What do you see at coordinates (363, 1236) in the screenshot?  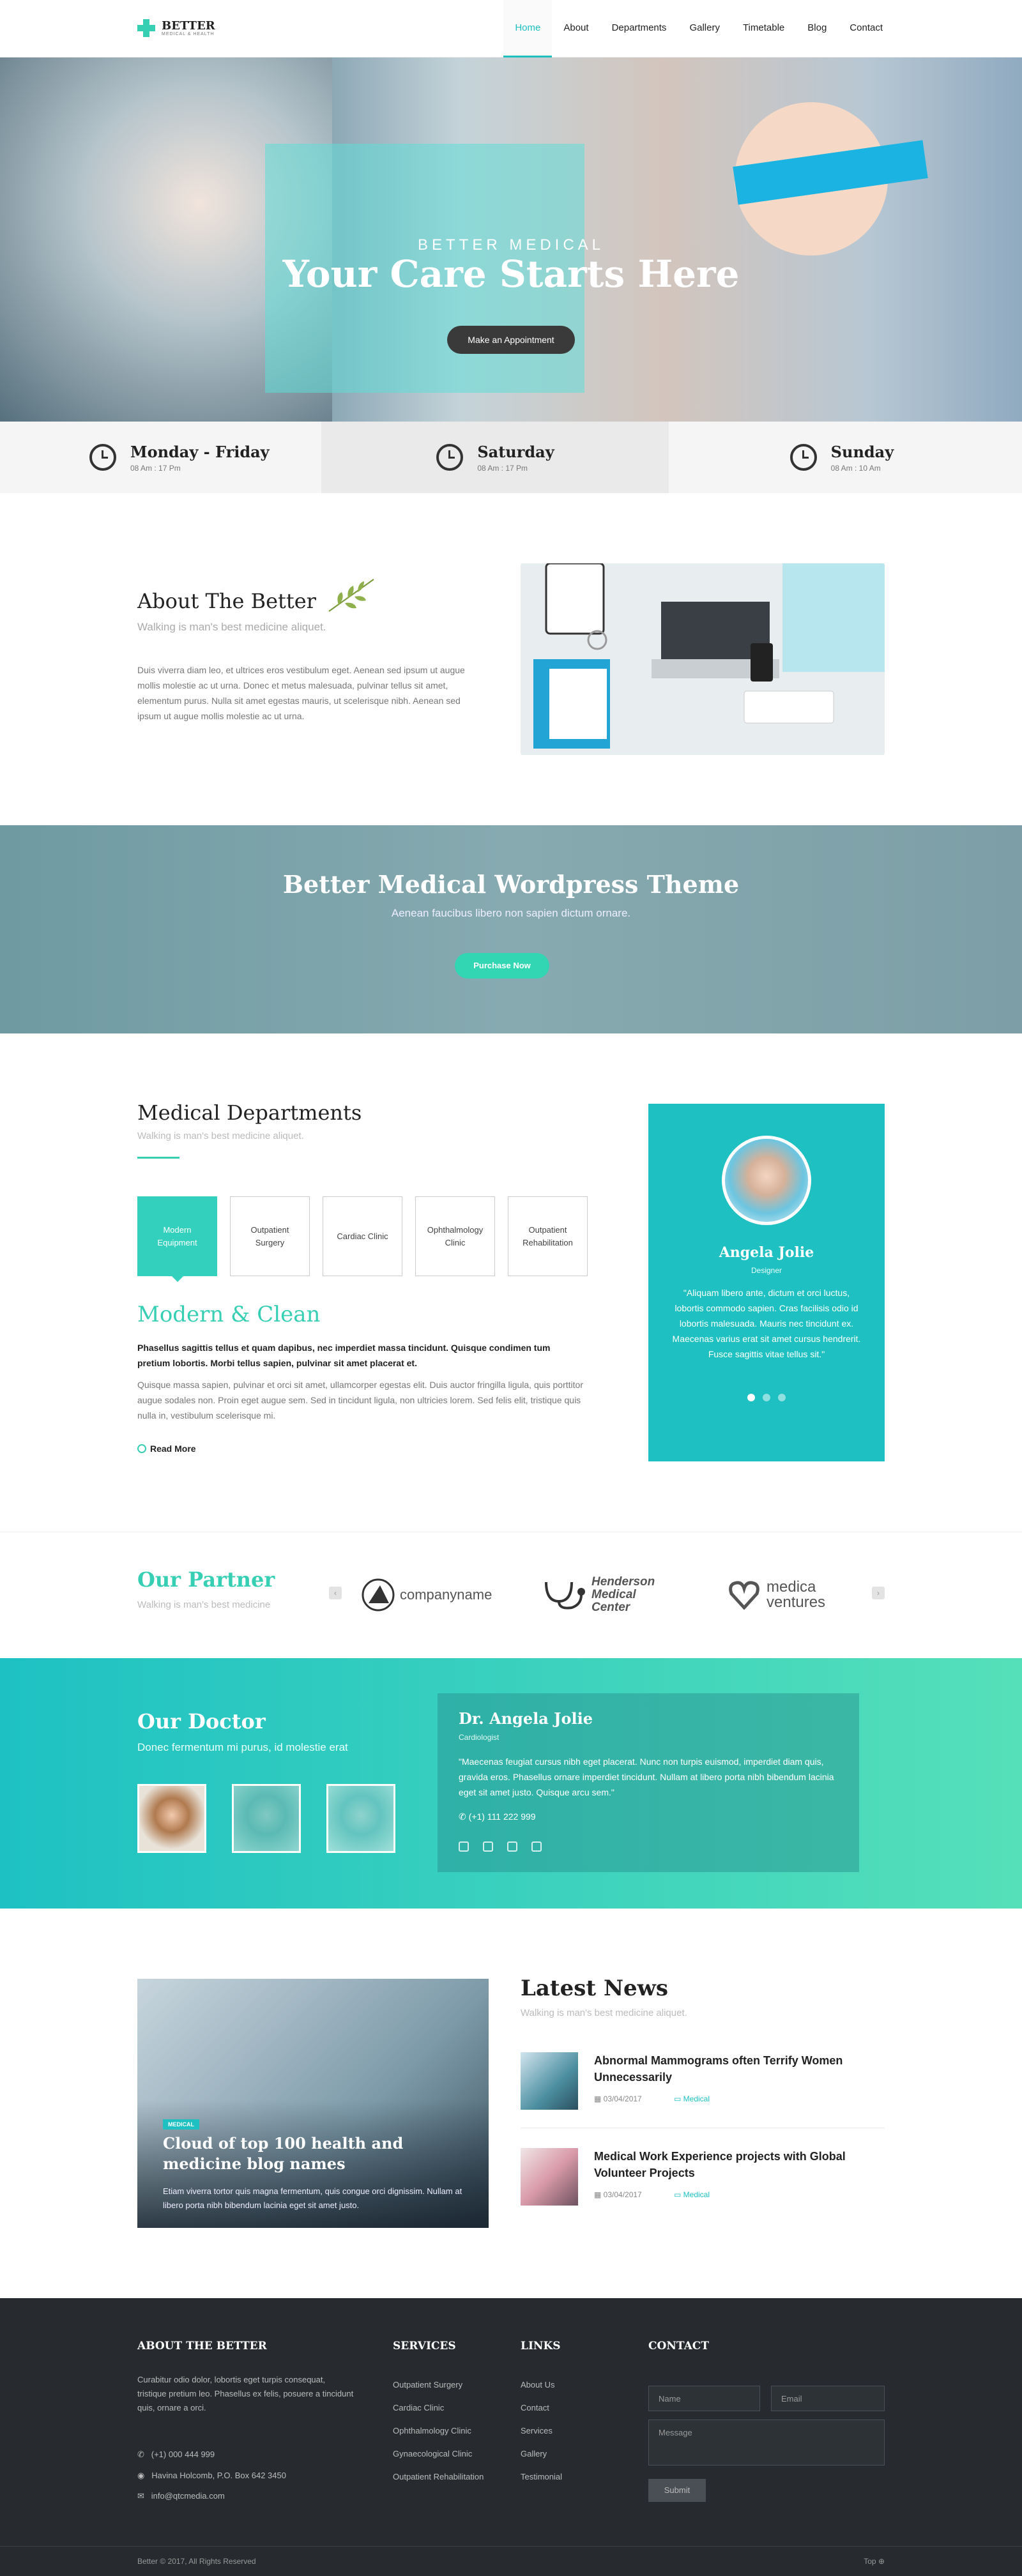 I see `tab-cardiac-clinic: Cardiac Clinic` at bounding box center [363, 1236].